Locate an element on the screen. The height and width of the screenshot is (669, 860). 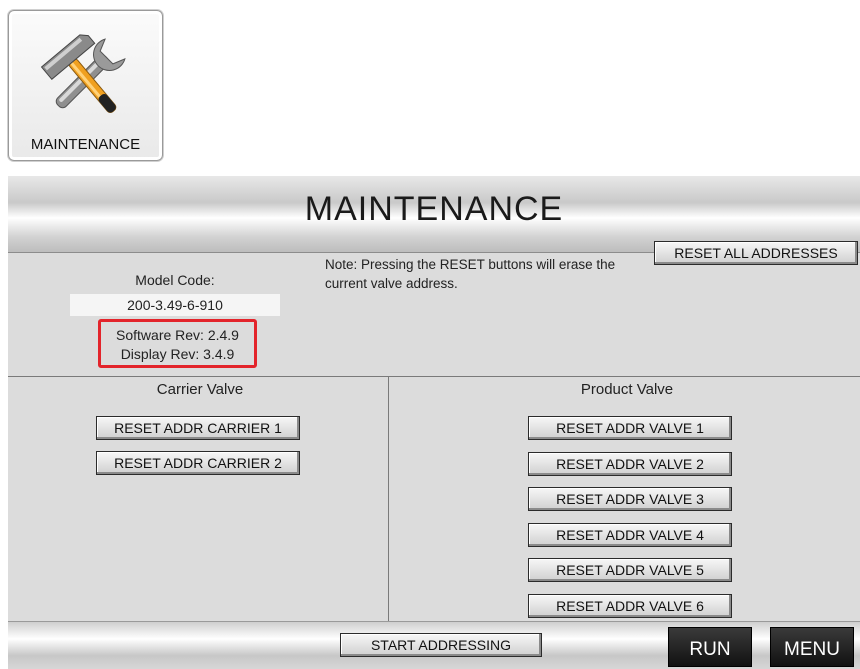
display-rev: Display Rev: 3.4.9 is located at coordinates (177, 354).